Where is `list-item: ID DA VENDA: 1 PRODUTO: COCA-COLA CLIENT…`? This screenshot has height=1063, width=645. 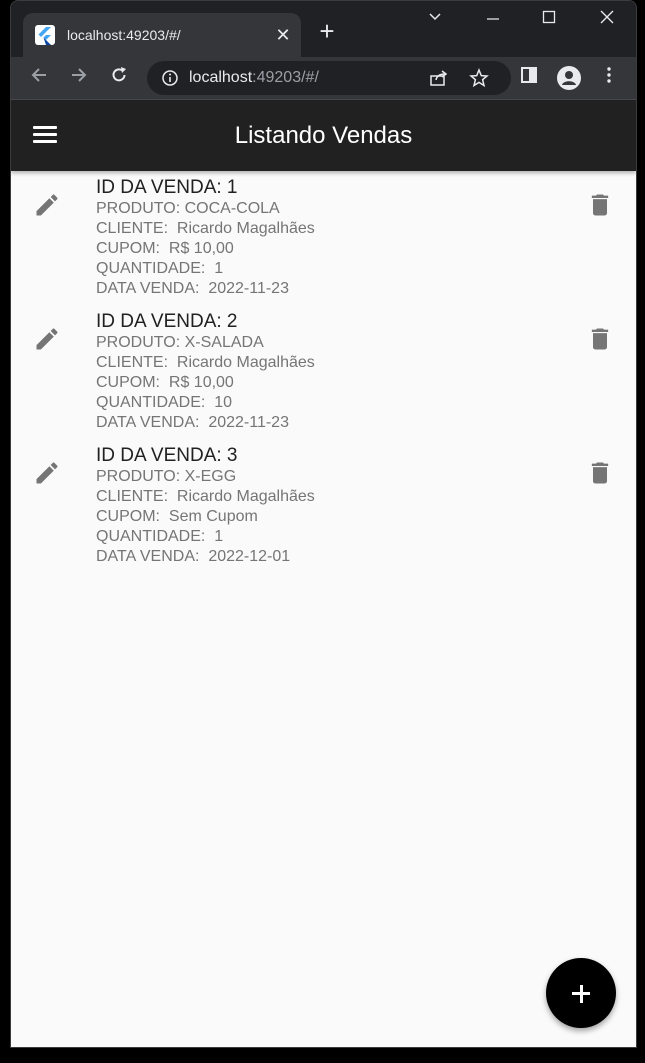
list-item: ID DA VENDA: 1 PRODUTO: COCA-COLA CLIENT… is located at coordinates (323, 238).